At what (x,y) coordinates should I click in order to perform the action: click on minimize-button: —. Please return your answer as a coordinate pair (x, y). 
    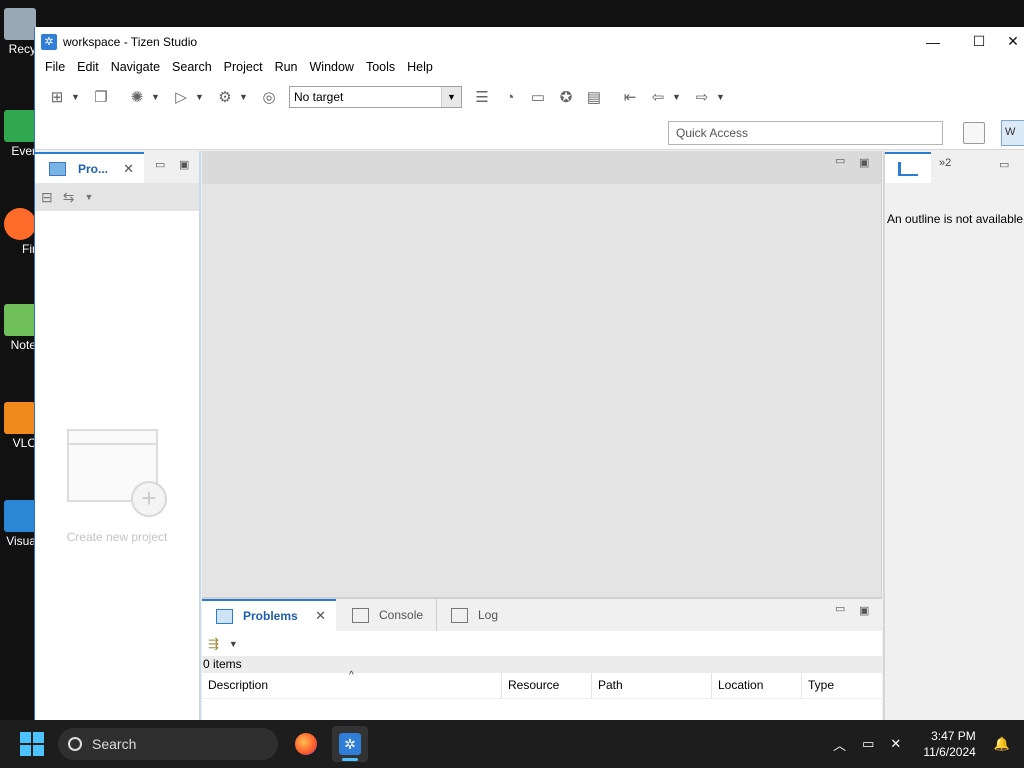
    Looking at the image, I should click on (933, 41).